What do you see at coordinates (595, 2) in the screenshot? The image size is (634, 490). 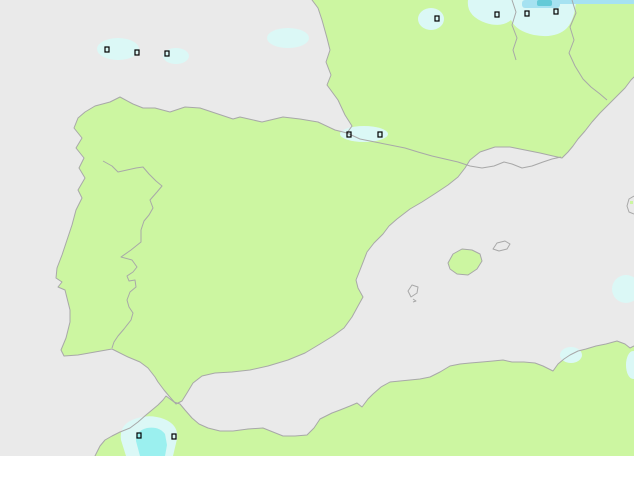 I see `precip-strip-top-right` at bounding box center [595, 2].